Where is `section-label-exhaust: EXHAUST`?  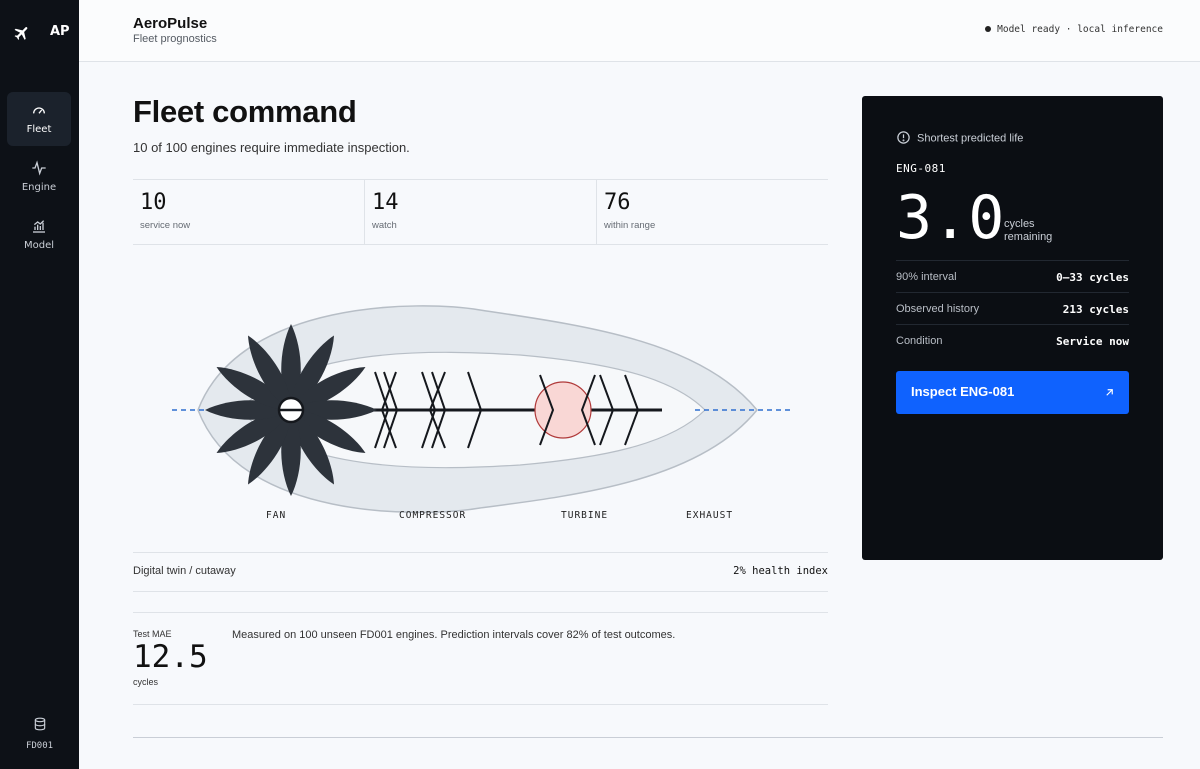
section-label-exhaust: EXHAUST is located at coordinates (710, 515).